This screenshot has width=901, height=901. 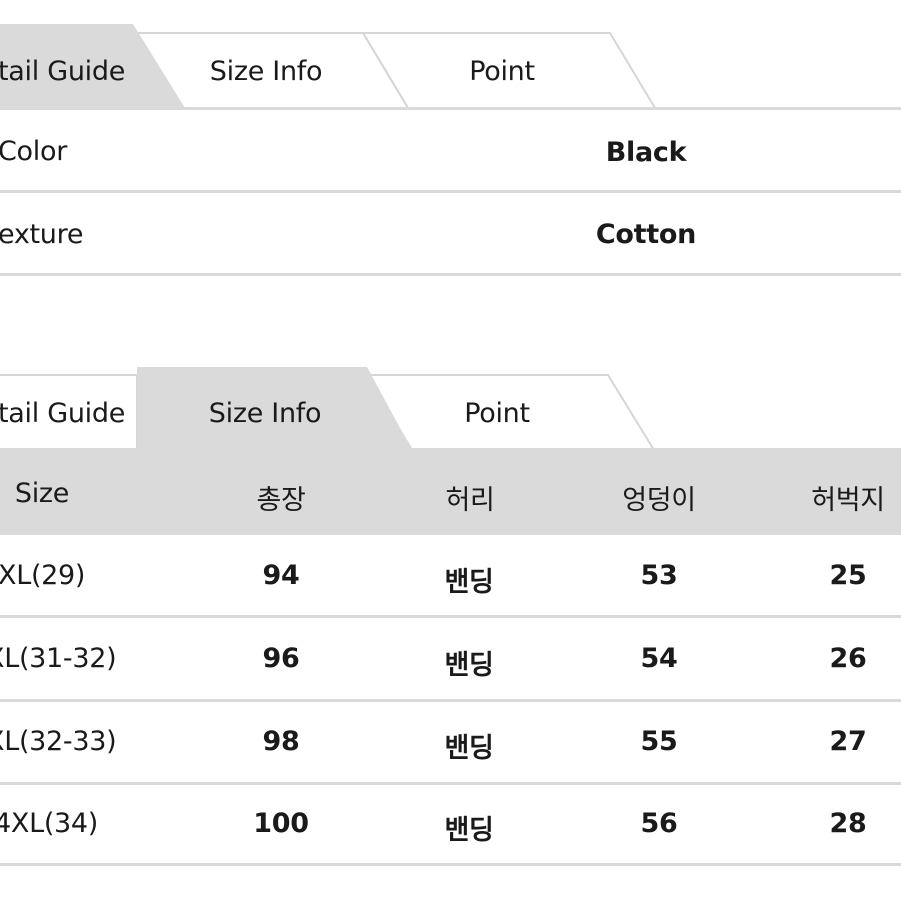 I want to click on cell-thigh: 28, so click(x=848, y=823).